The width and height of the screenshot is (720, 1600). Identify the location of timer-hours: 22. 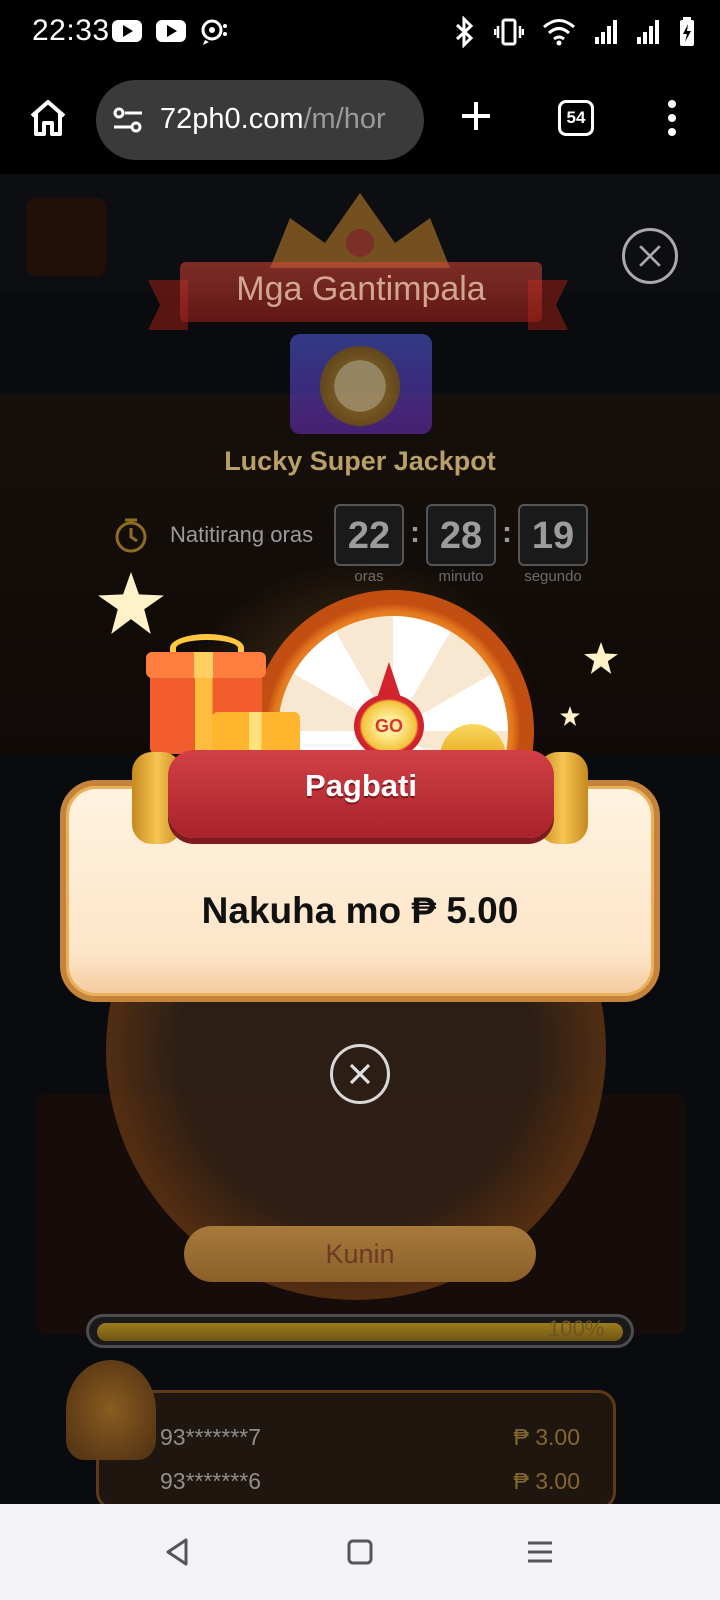
(369, 535).